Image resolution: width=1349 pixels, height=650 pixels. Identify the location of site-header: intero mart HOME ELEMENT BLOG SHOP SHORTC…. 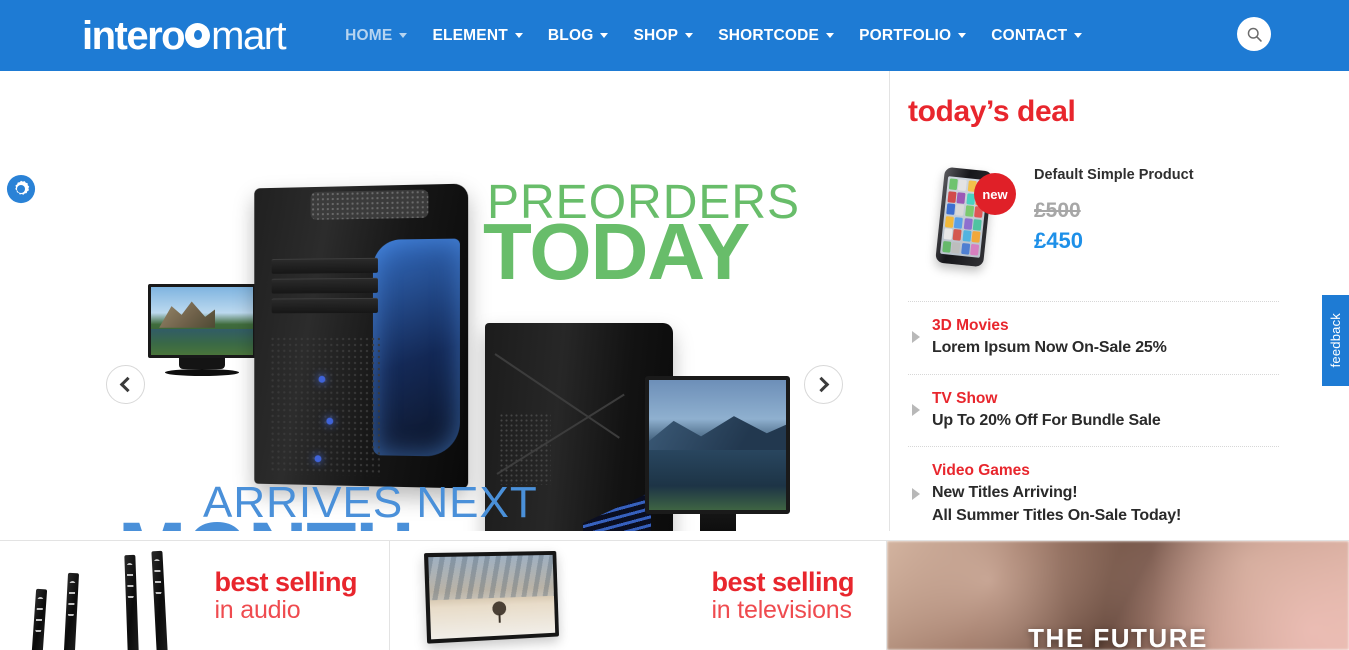
(674, 35).